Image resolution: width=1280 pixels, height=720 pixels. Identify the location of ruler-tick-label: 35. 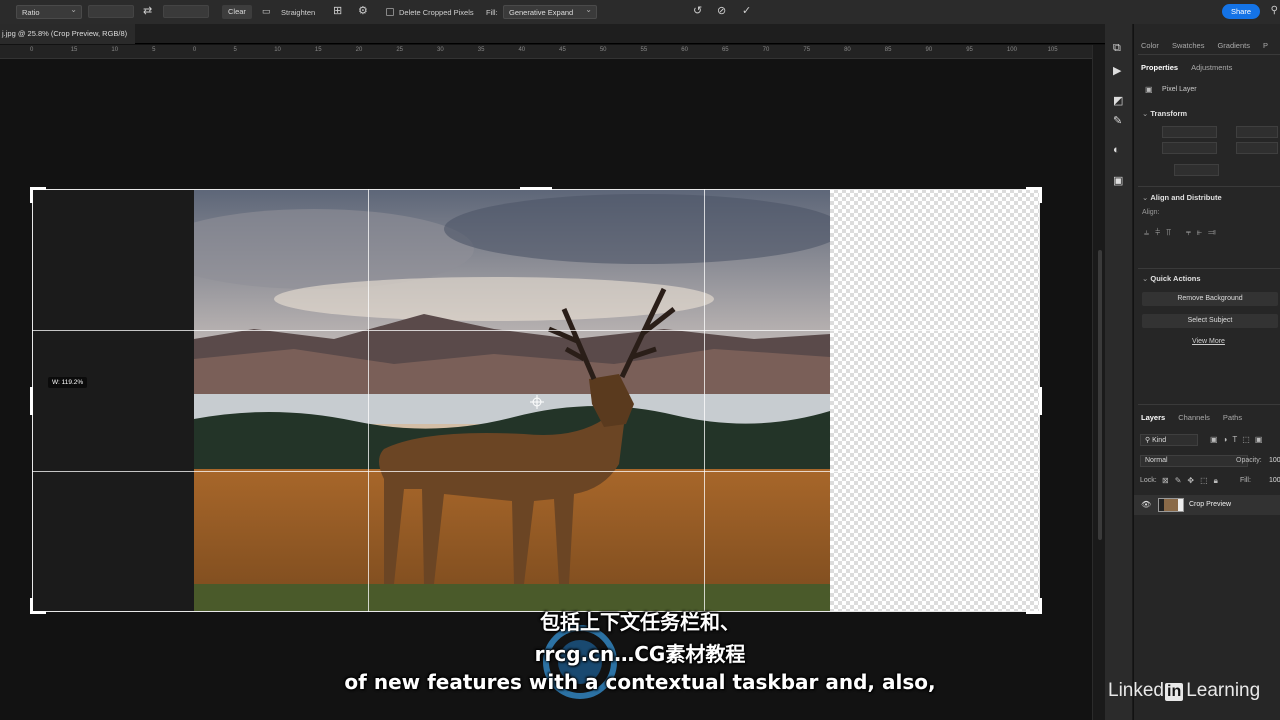
(481, 50).